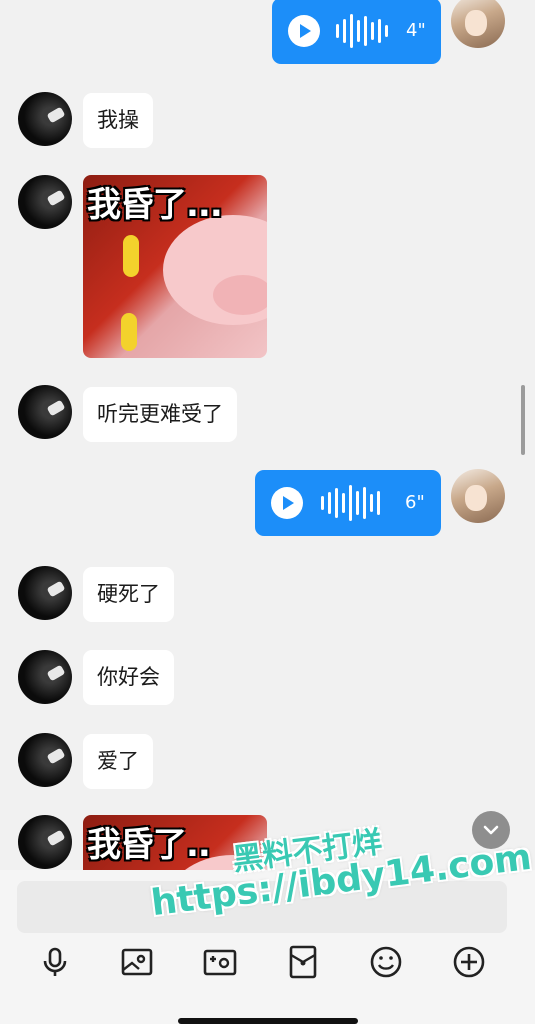 Image resolution: width=535 pixels, height=1024 pixels. Describe the element at coordinates (220, 962) in the screenshot. I see `camera-icon` at that location.